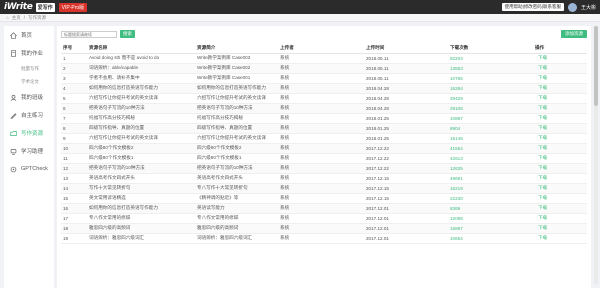  Describe the element at coordinates (492, 148) in the screenshot. I see `download-count: 41554` at that location.